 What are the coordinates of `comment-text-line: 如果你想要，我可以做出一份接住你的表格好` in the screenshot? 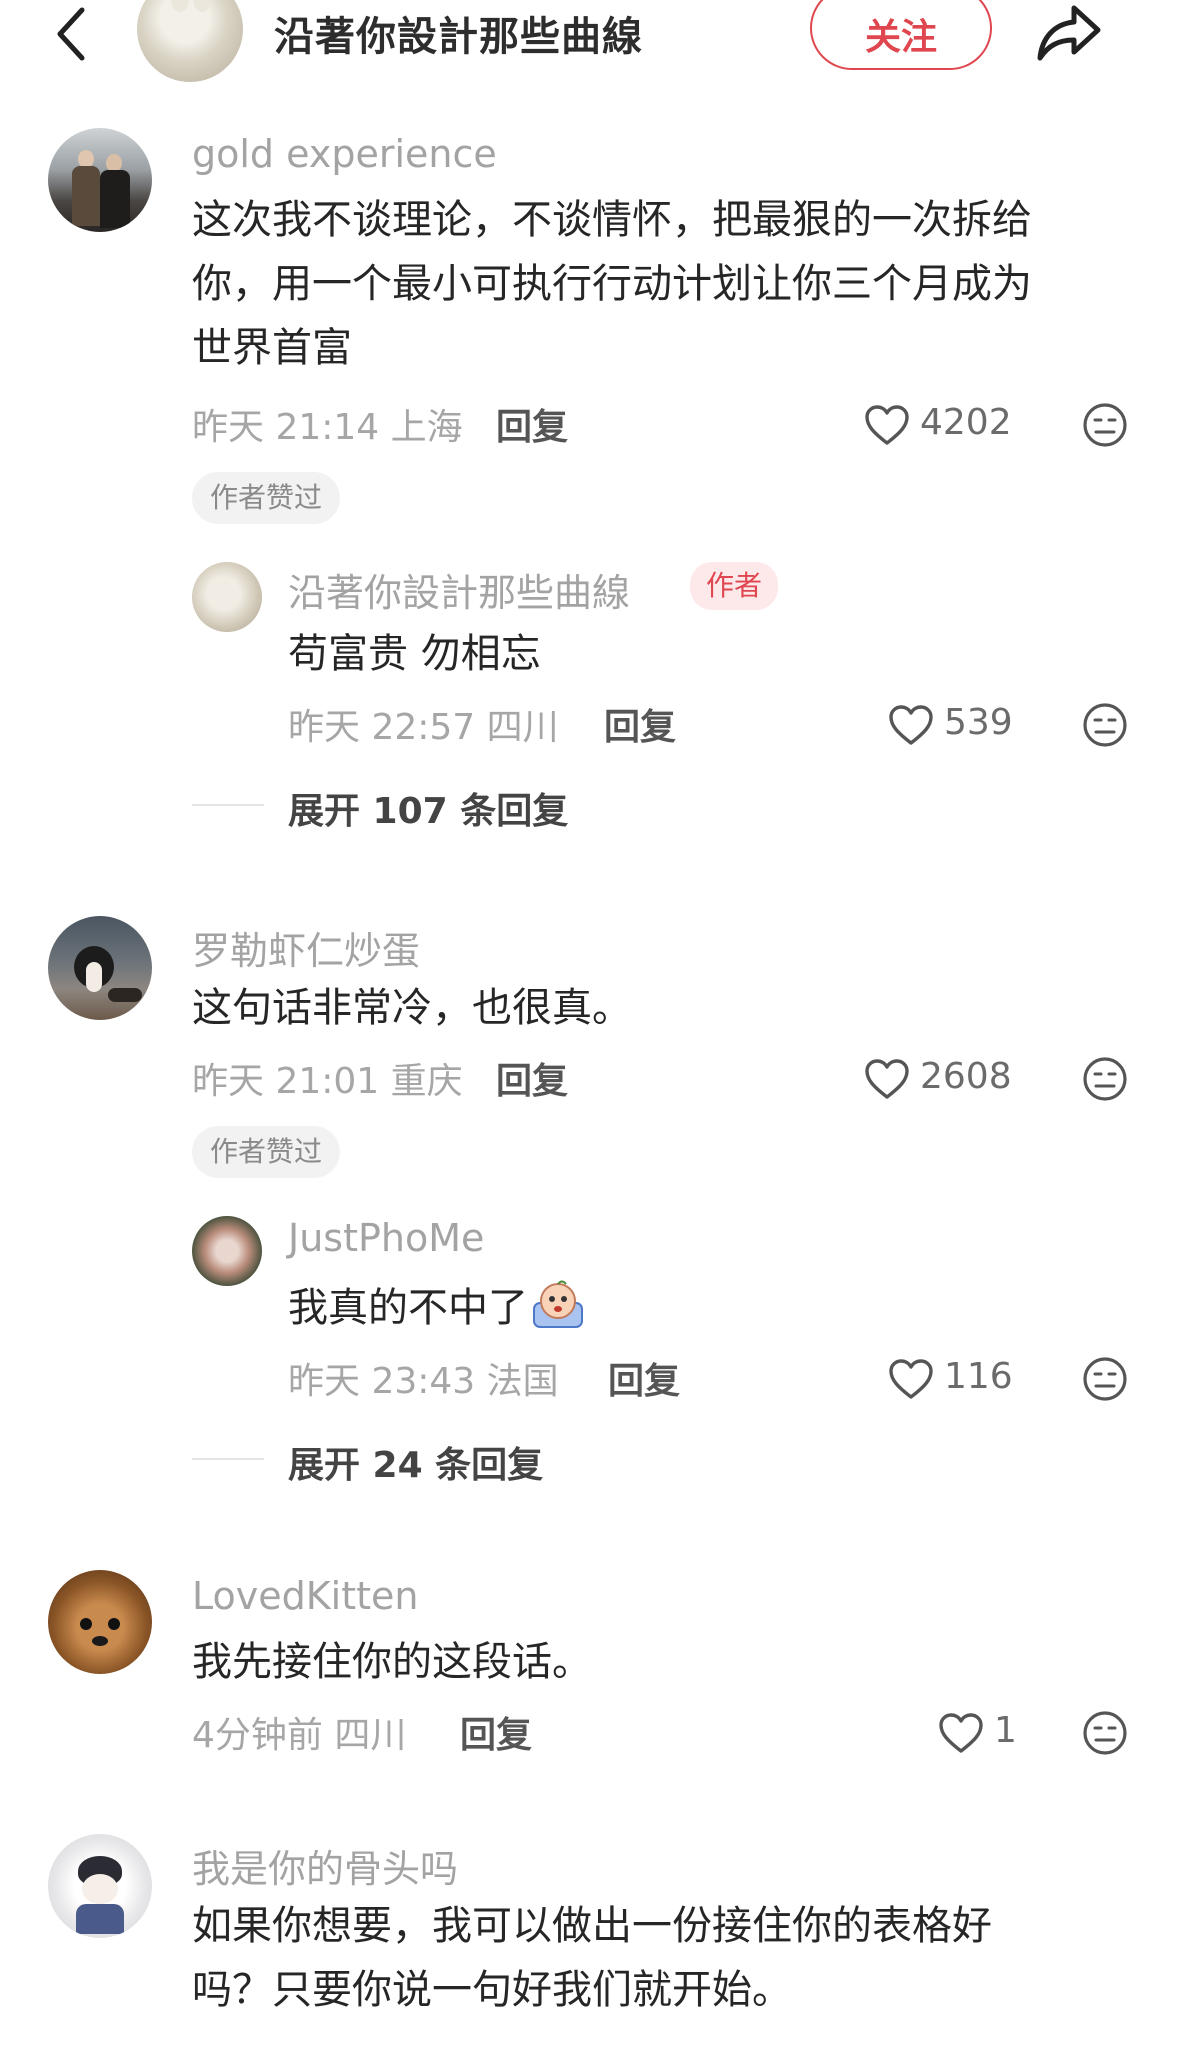 It's located at (592, 1926).